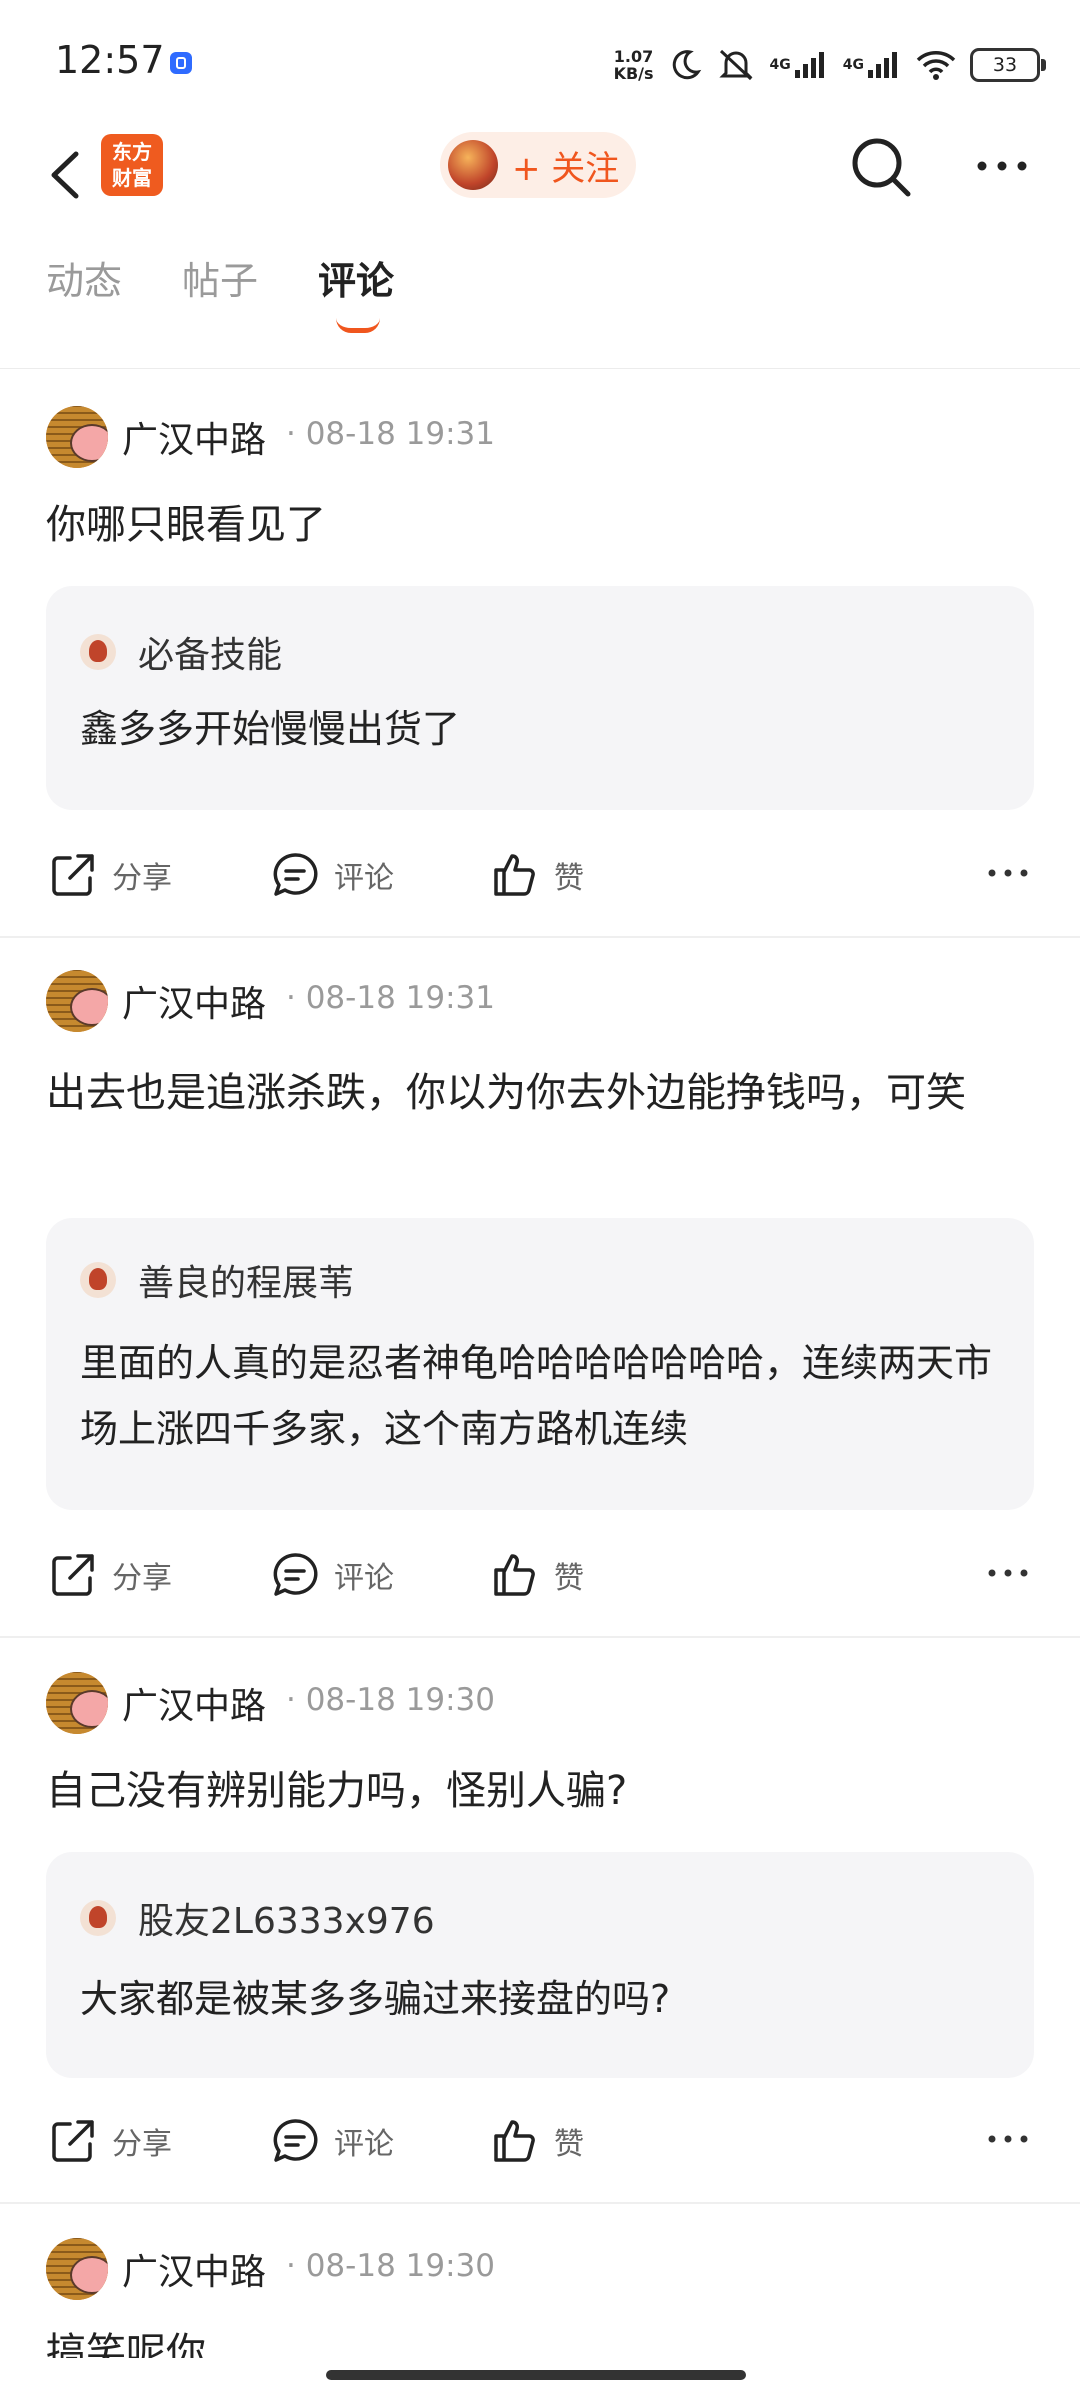 This screenshot has height=2400, width=1080. I want to click on moon-icon, so click(685, 65).